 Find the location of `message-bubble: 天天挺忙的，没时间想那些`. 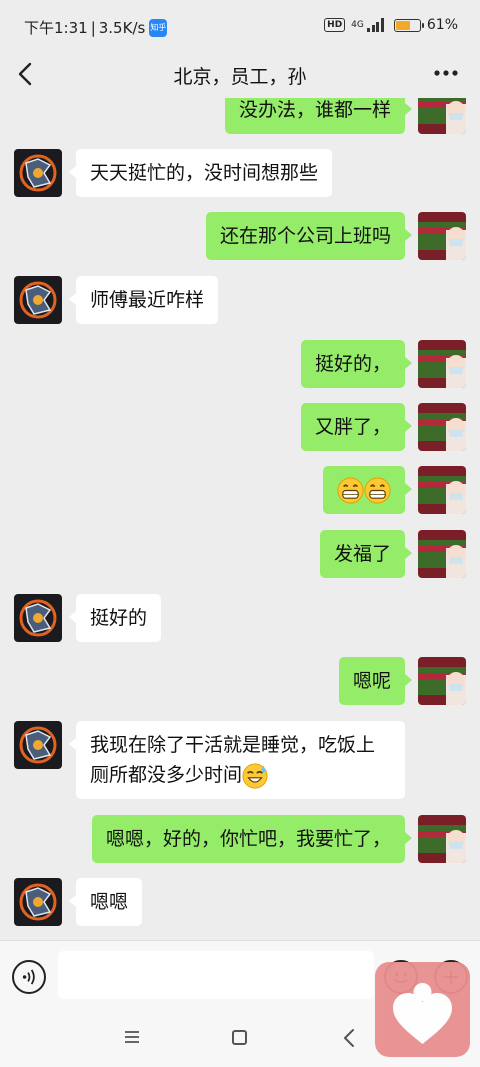

message-bubble: 天天挺忙的，没时间想那些 is located at coordinates (200, 173).